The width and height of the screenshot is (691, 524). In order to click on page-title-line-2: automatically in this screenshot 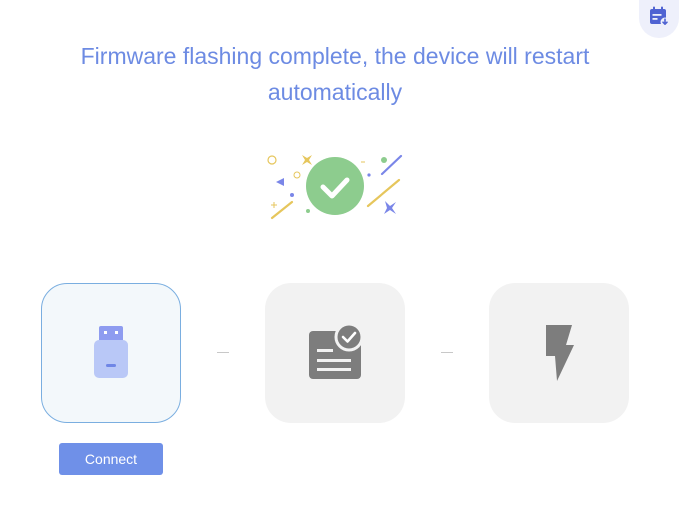, I will do `click(335, 92)`.